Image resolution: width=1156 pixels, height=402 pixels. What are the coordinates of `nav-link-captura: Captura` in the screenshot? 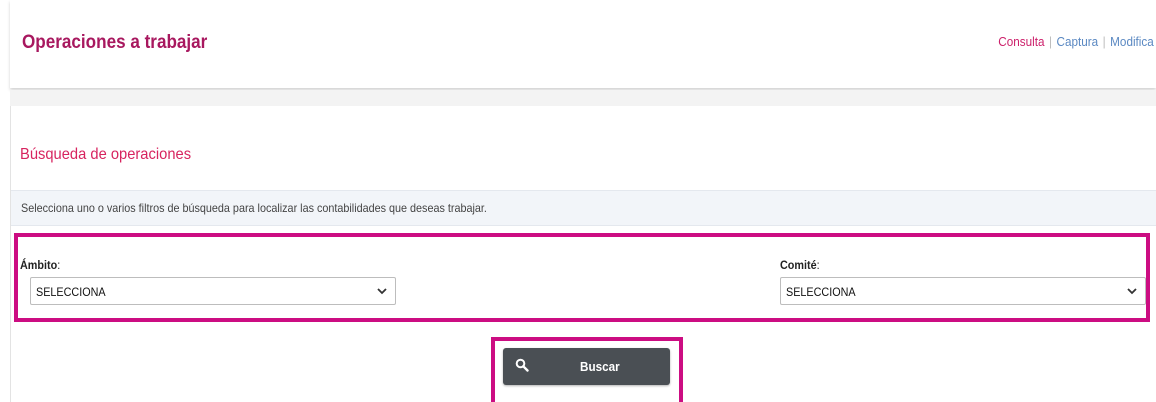 It's located at (1078, 41).